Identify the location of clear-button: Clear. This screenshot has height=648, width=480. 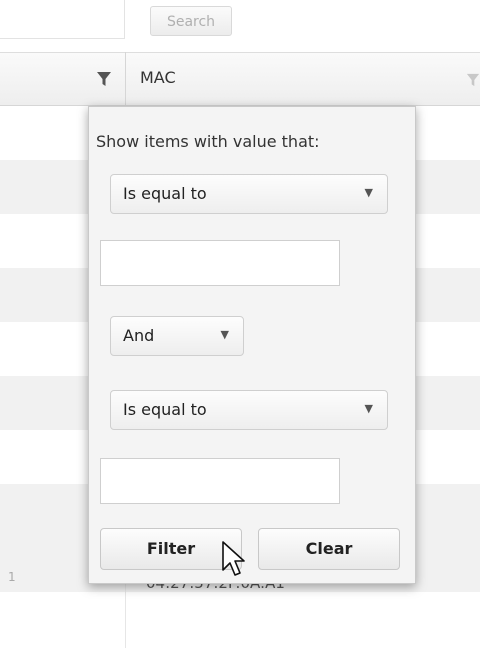
(329, 549).